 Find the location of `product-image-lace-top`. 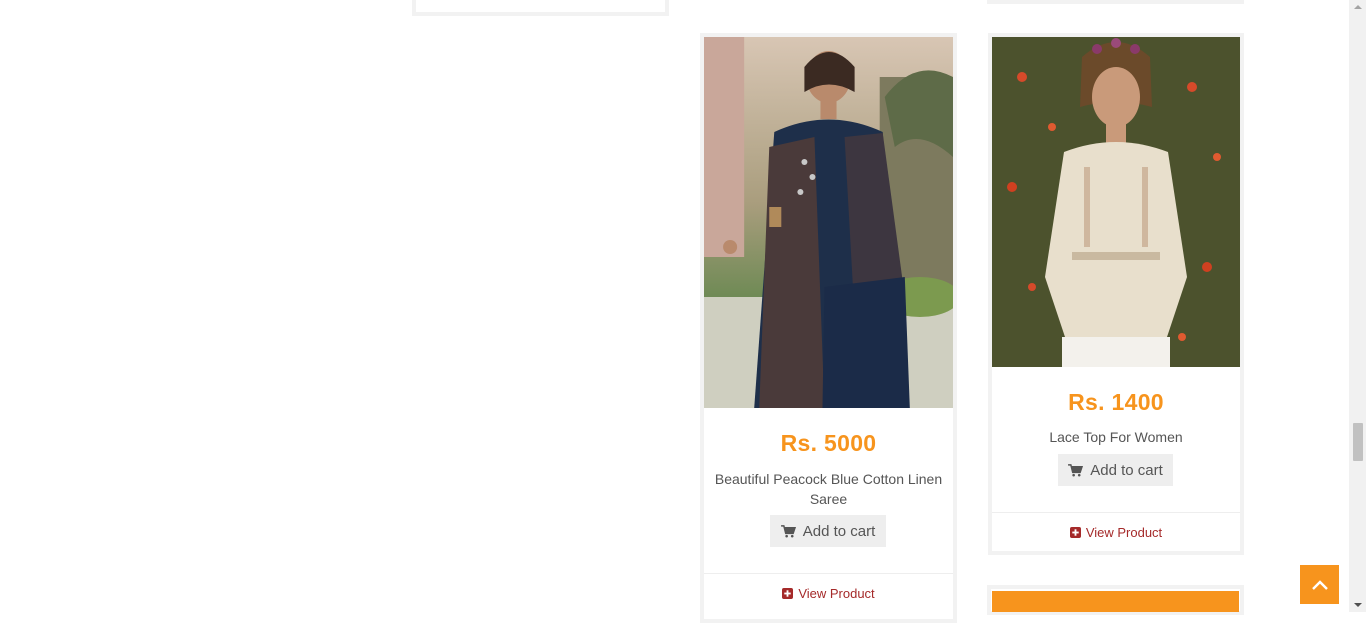

product-image-lace-top is located at coordinates (1116, 202).